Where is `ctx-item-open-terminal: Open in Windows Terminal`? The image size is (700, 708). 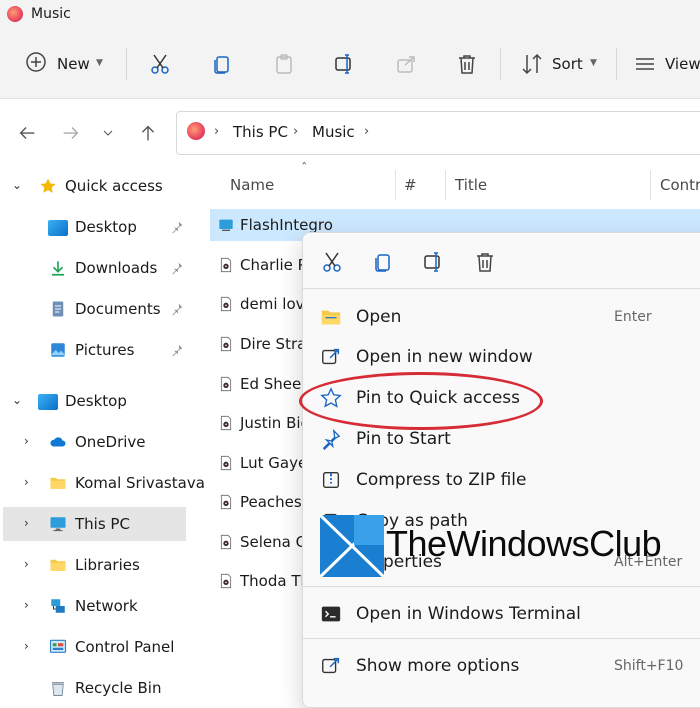 ctx-item-open-terminal: Open in Windows Terminal is located at coordinates (503, 614).